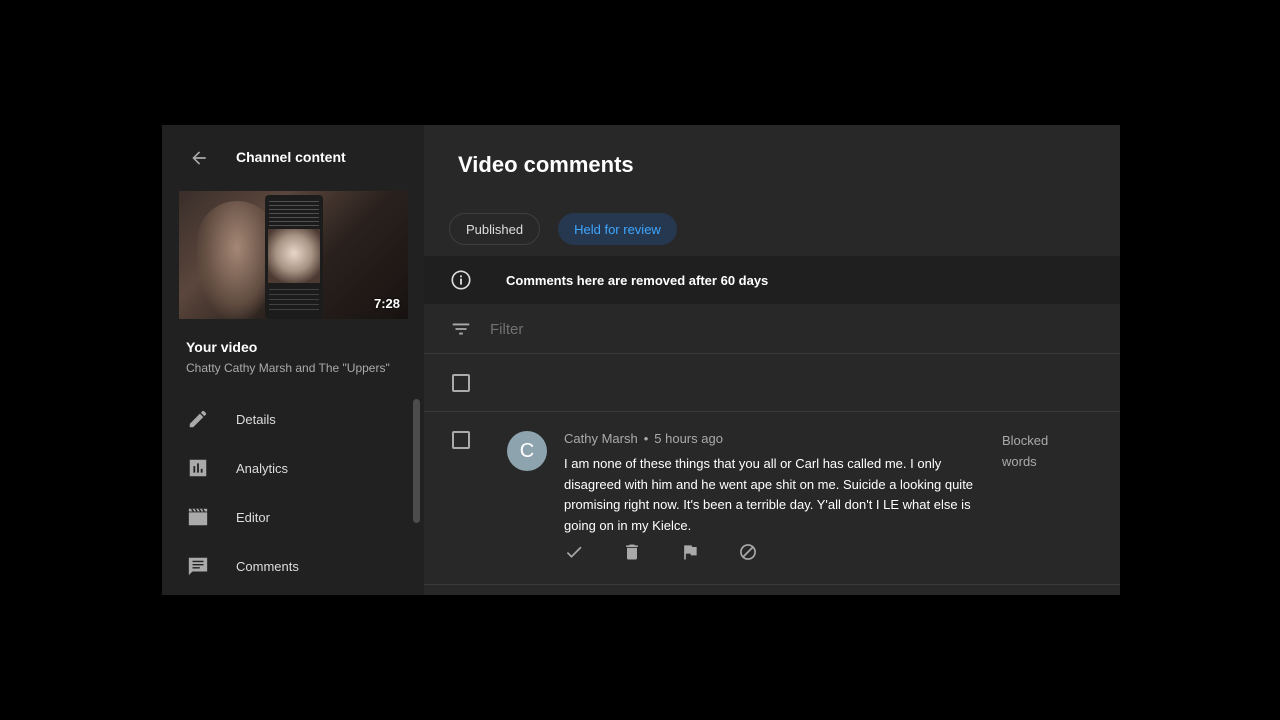  Describe the element at coordinates (288, 368) in the screenshot. I see `video-title: Chatty Cathy Marsh and The "Uppers"` at that location.